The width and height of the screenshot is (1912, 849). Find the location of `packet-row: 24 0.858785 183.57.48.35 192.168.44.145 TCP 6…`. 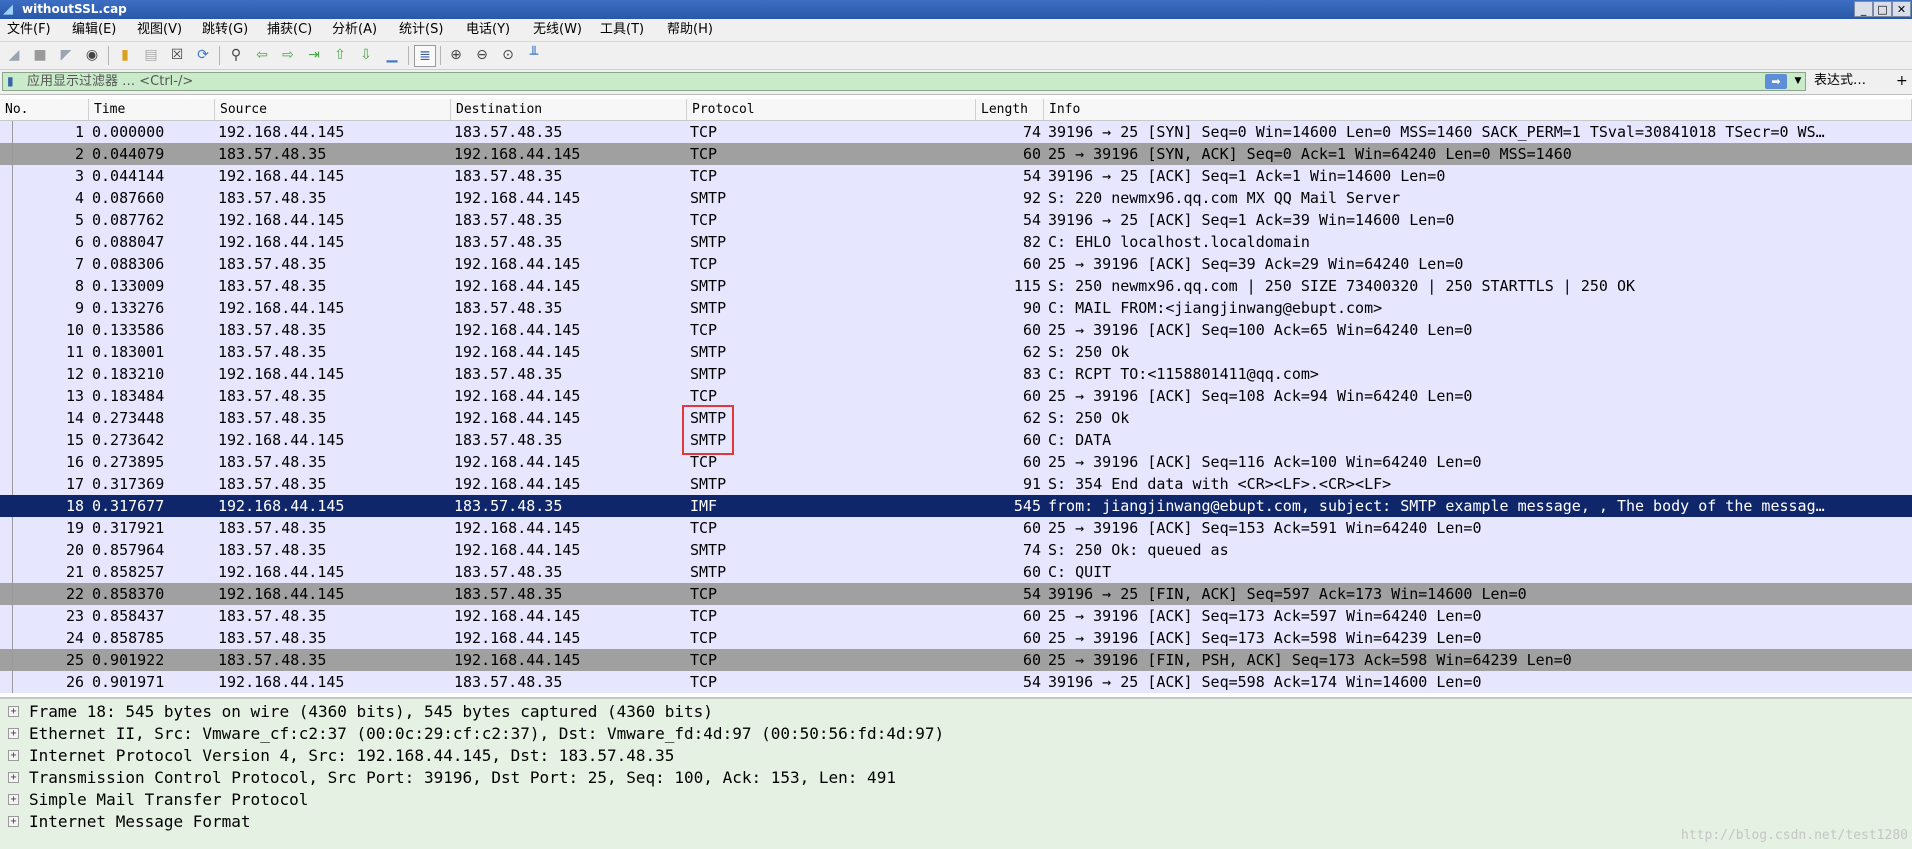

packet-row: 24 0.858785 183.57.48.35 192.168.44.145 TCP 6… is located at coordinates (956, 638).